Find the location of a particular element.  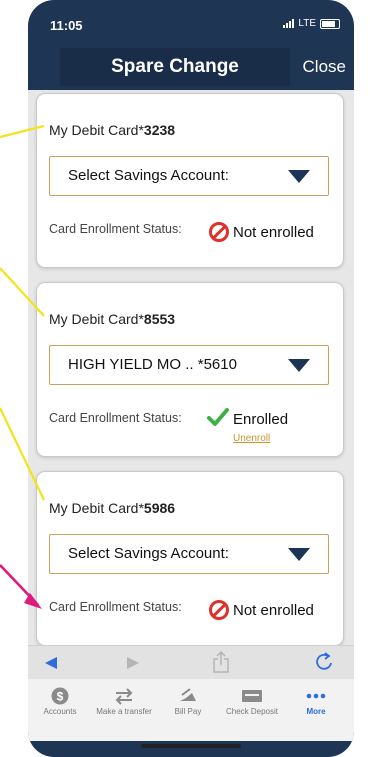

tab-label: Make a transfer is located at coordinates (124, 711).